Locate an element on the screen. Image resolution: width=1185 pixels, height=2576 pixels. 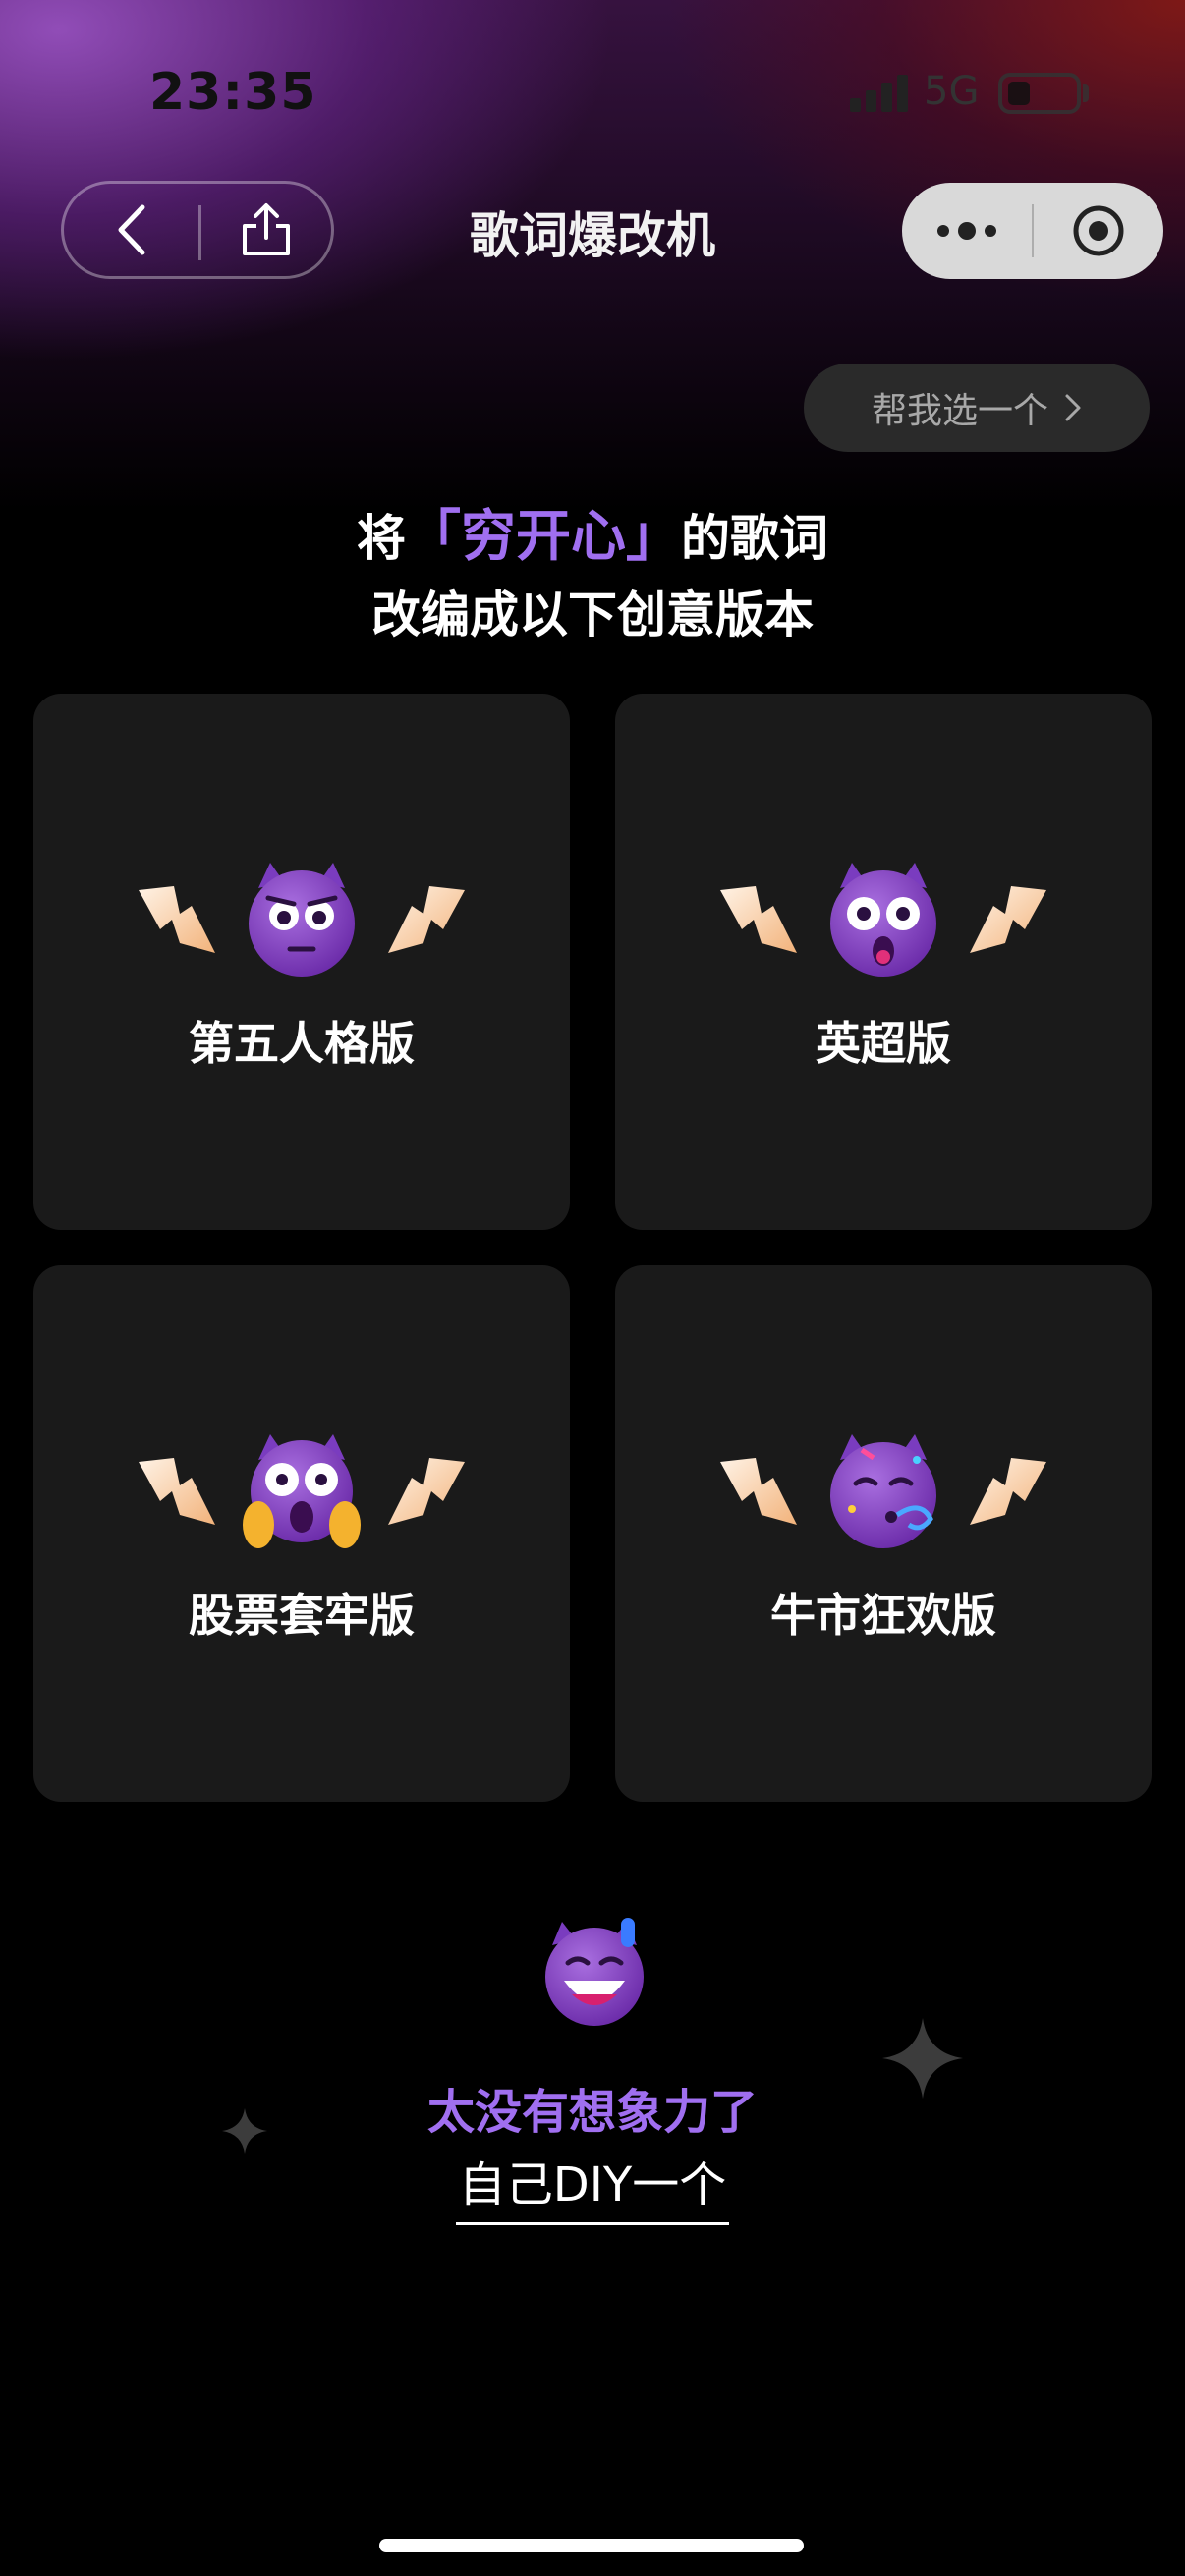
devil-party-icon is located at coordinates (883, 1491).